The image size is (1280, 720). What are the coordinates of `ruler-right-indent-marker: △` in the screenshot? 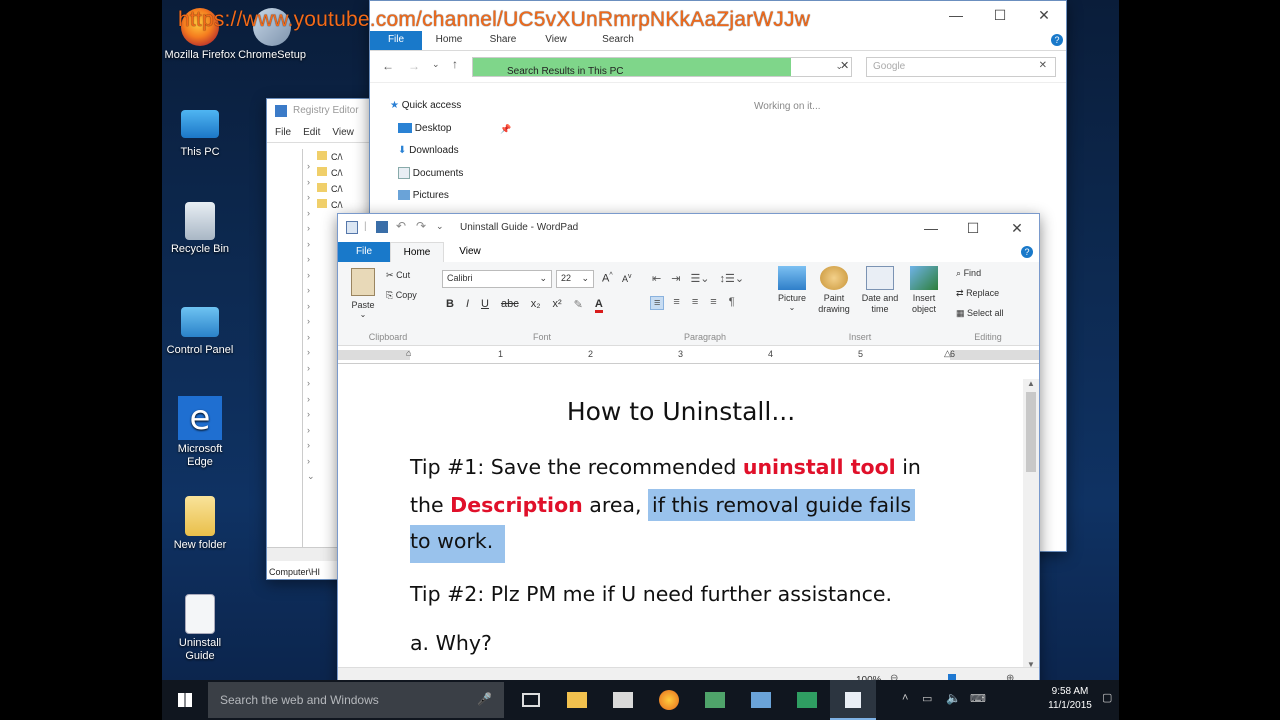 It's located at (947, 353).